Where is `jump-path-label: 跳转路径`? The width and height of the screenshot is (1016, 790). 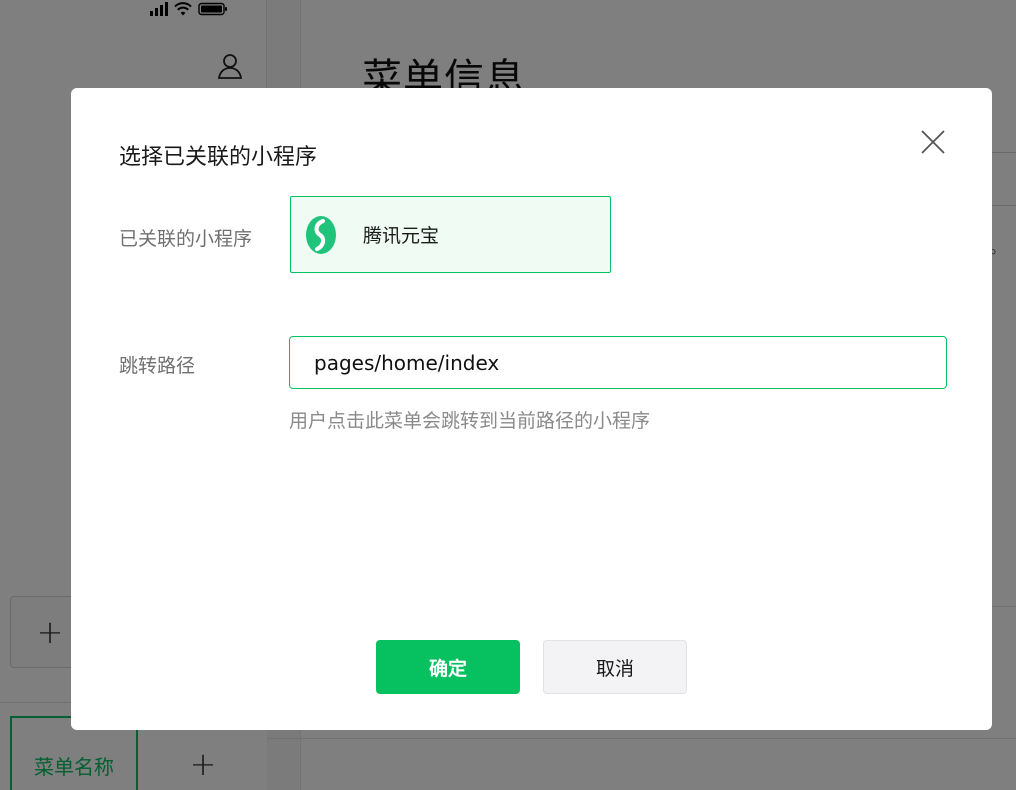
jump-path-label: 跳转路径 is located at coordinates (157, 366).